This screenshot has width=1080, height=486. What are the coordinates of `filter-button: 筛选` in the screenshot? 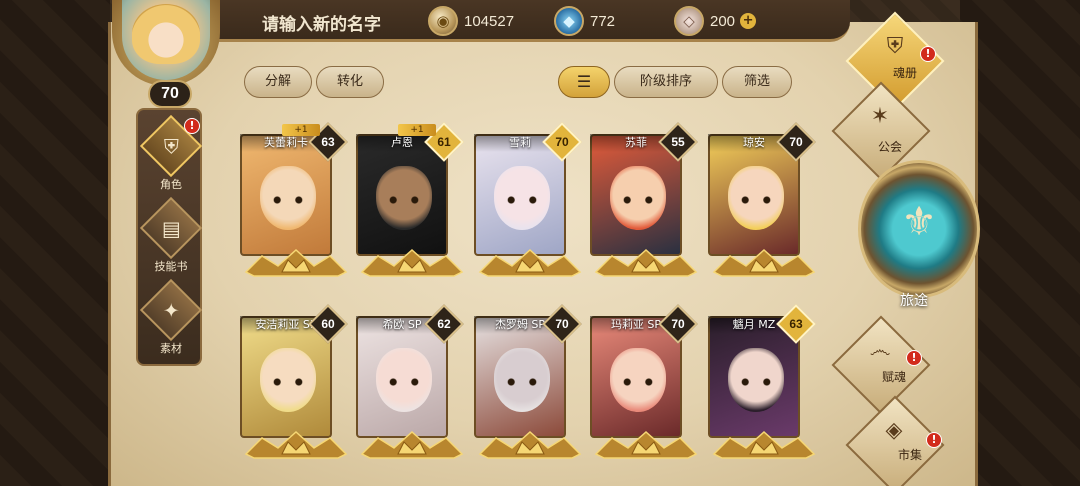 It's located at (757, 82).